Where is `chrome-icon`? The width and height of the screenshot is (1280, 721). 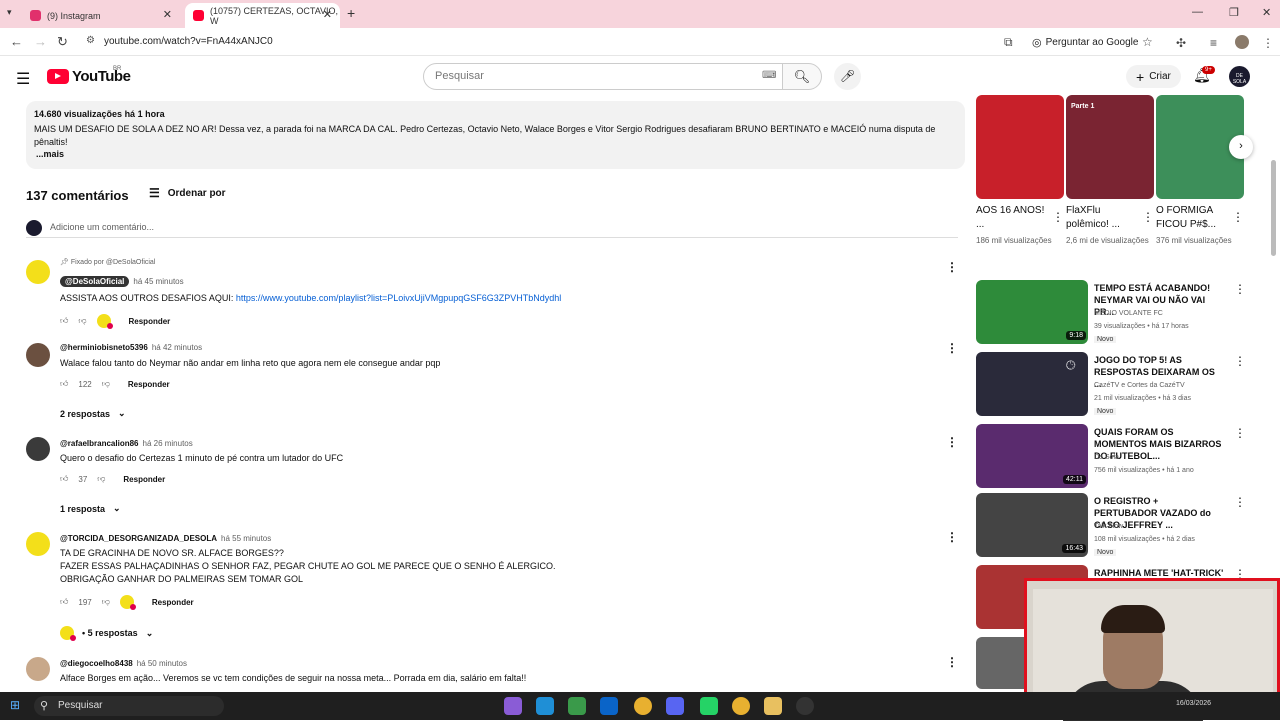 chrome-icon is located at coordinates (643, 706).